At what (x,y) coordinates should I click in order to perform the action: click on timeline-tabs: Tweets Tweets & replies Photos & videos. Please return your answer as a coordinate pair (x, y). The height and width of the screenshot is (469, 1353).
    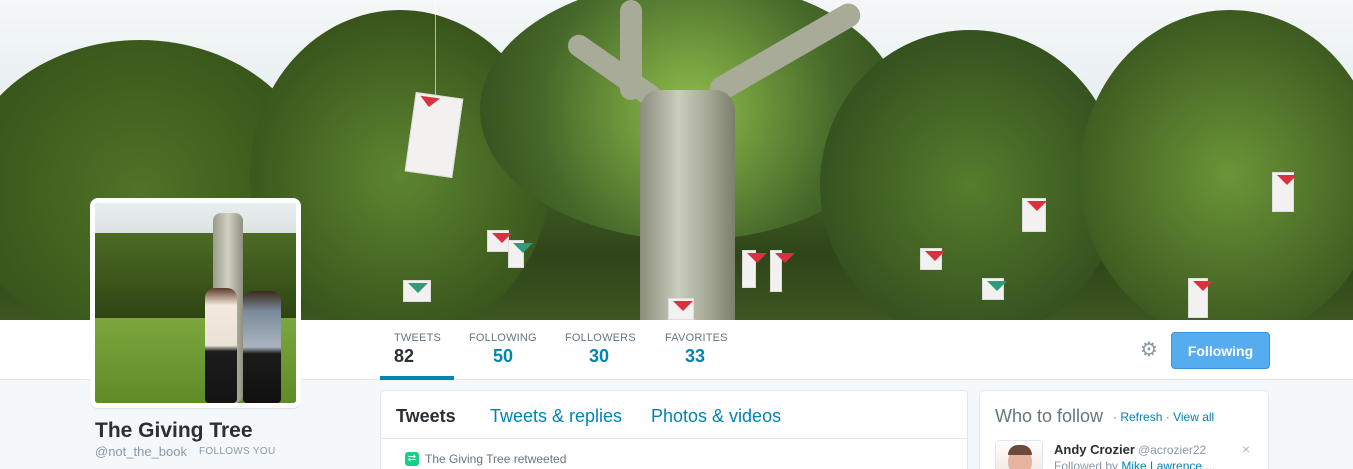
    Looking at the image, I should click on (674, 415).